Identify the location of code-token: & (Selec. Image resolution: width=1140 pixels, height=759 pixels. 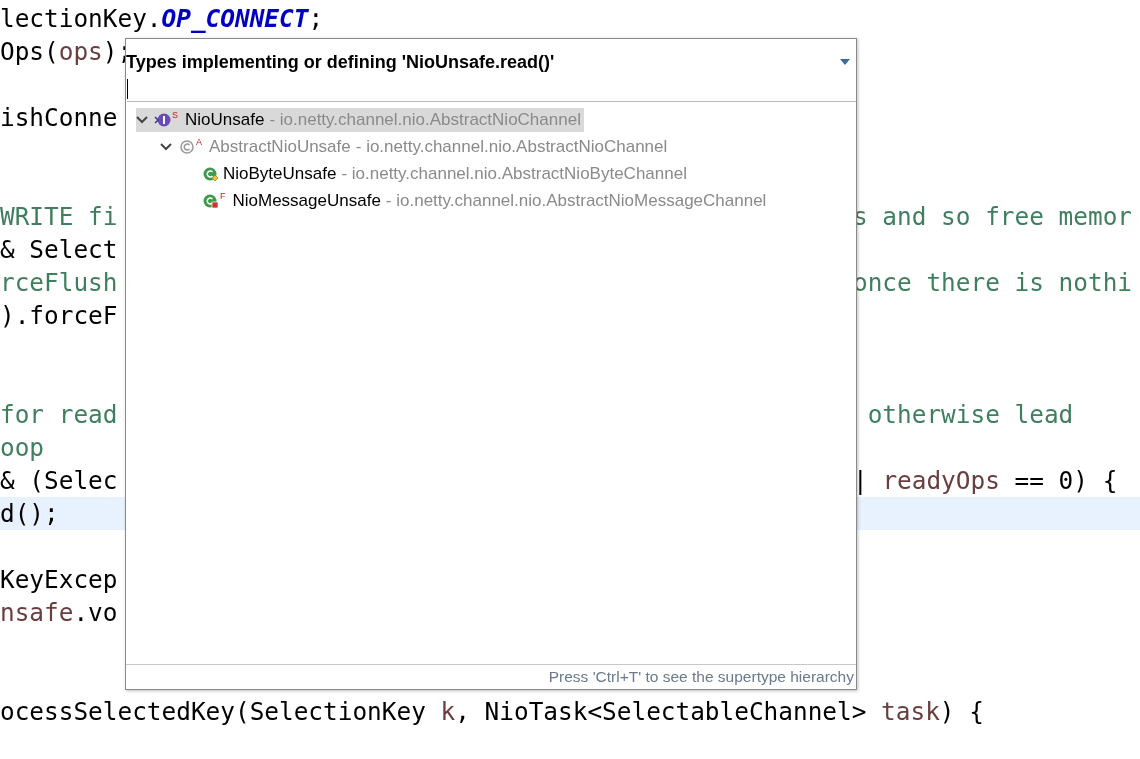
(59, 480).